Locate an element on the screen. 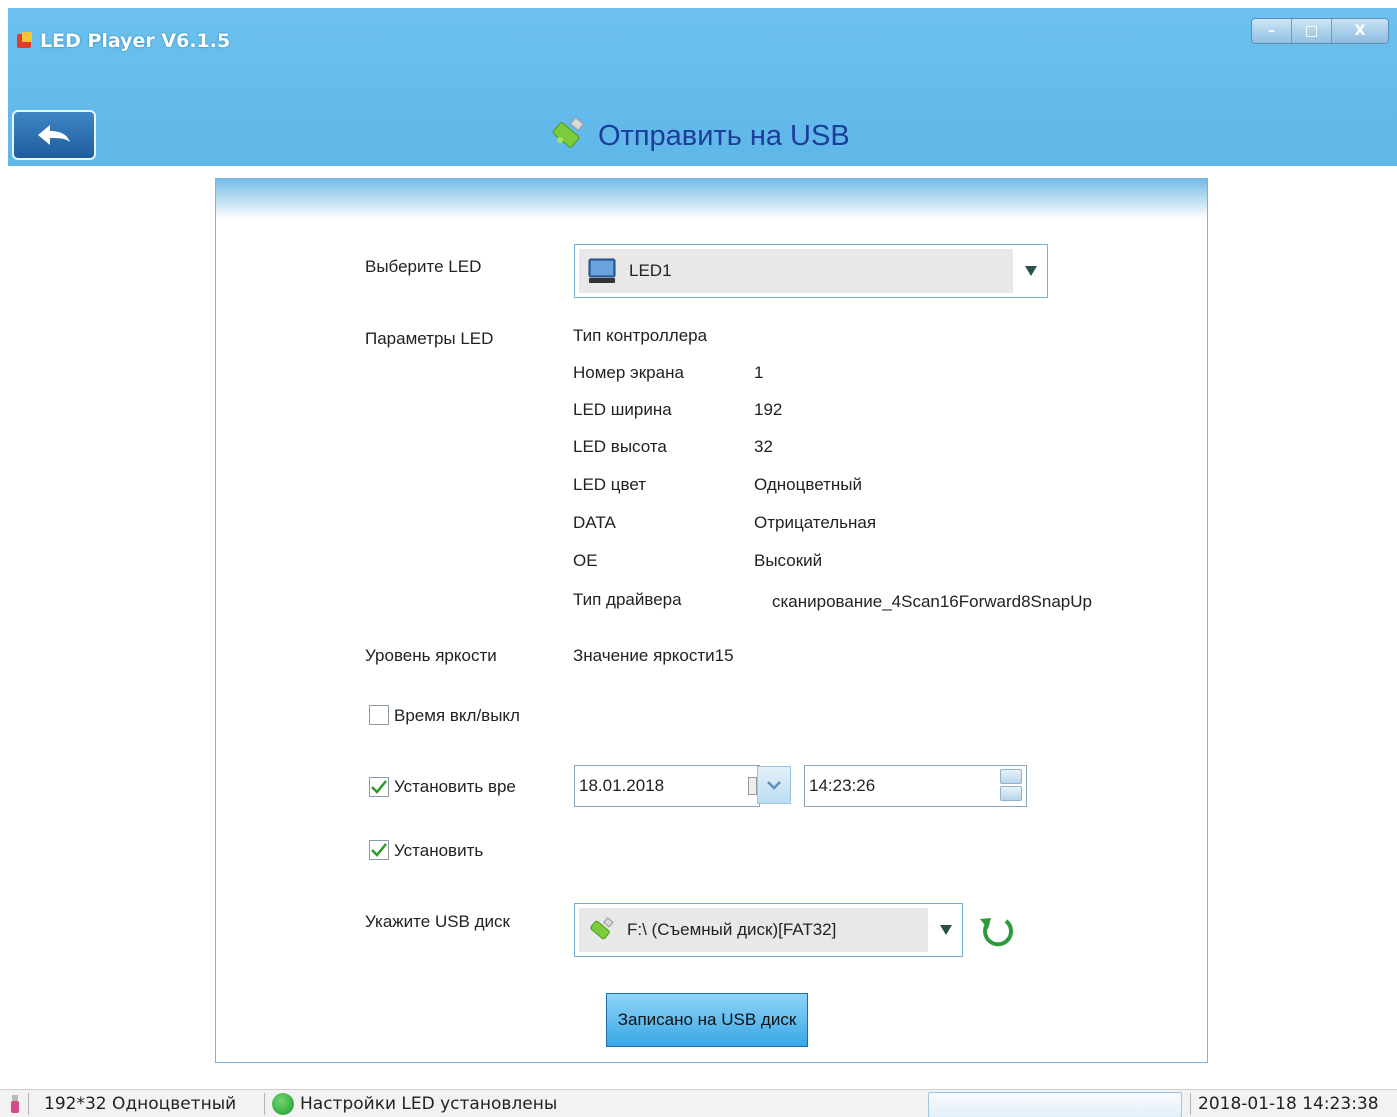  set-time-checkbox is located at coordinates (379, 787).